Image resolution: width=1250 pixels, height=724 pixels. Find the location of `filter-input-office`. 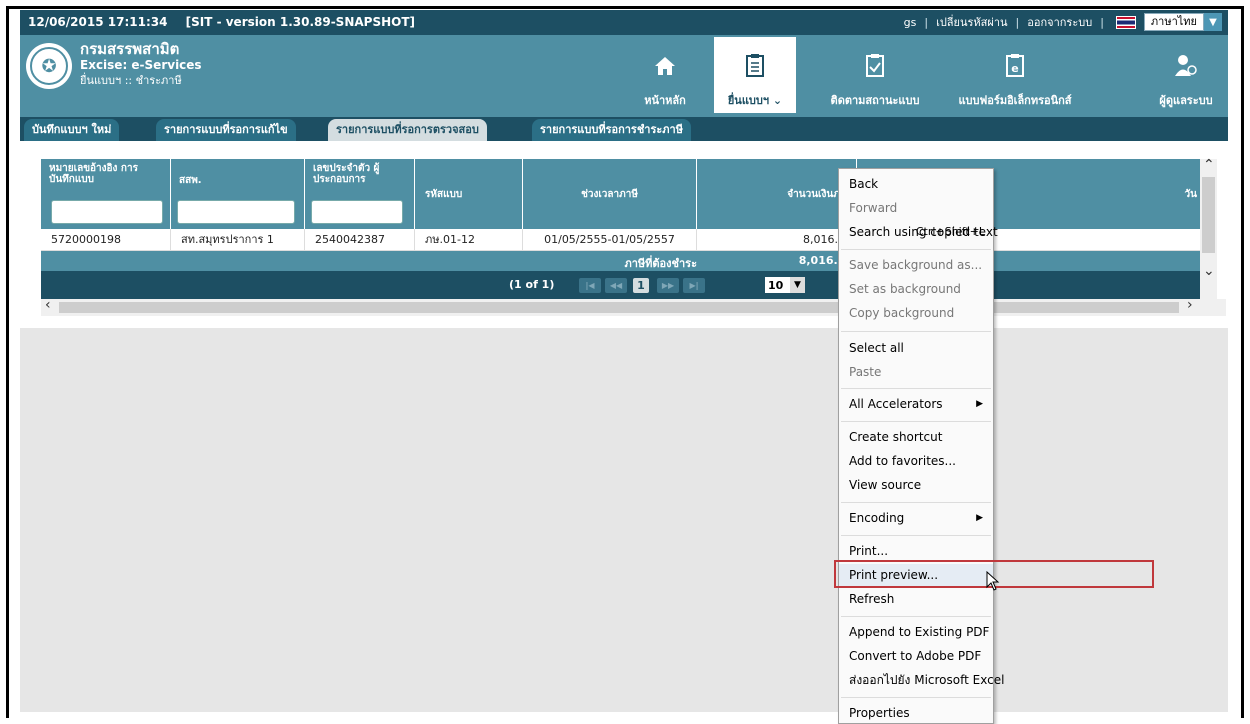

filter-input-office is located at coordinates (236, 212).